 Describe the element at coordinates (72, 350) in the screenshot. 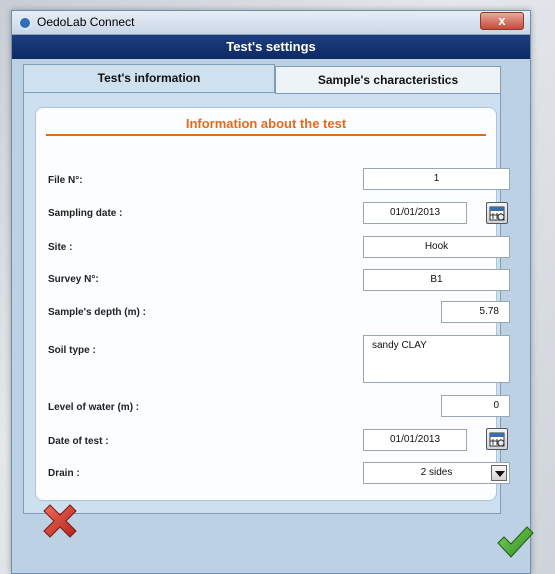

I see `soil-type-label: Soil type :` at that location.